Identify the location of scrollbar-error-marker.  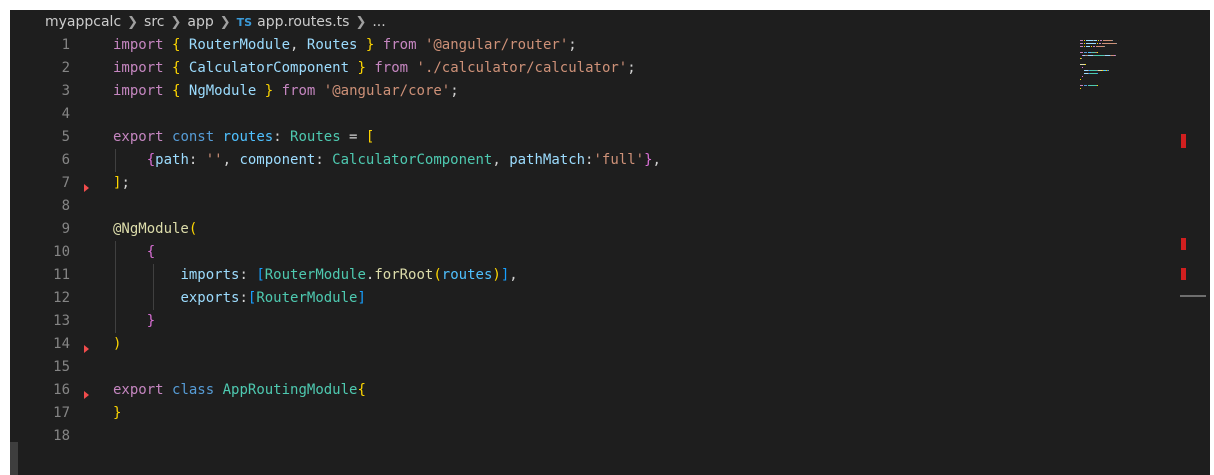
(1183, 141).